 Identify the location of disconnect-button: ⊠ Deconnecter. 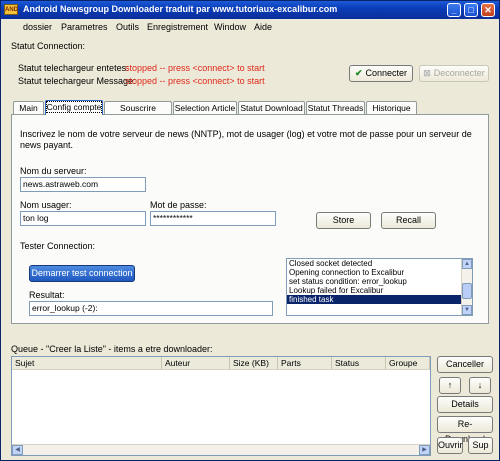
(454, 73).